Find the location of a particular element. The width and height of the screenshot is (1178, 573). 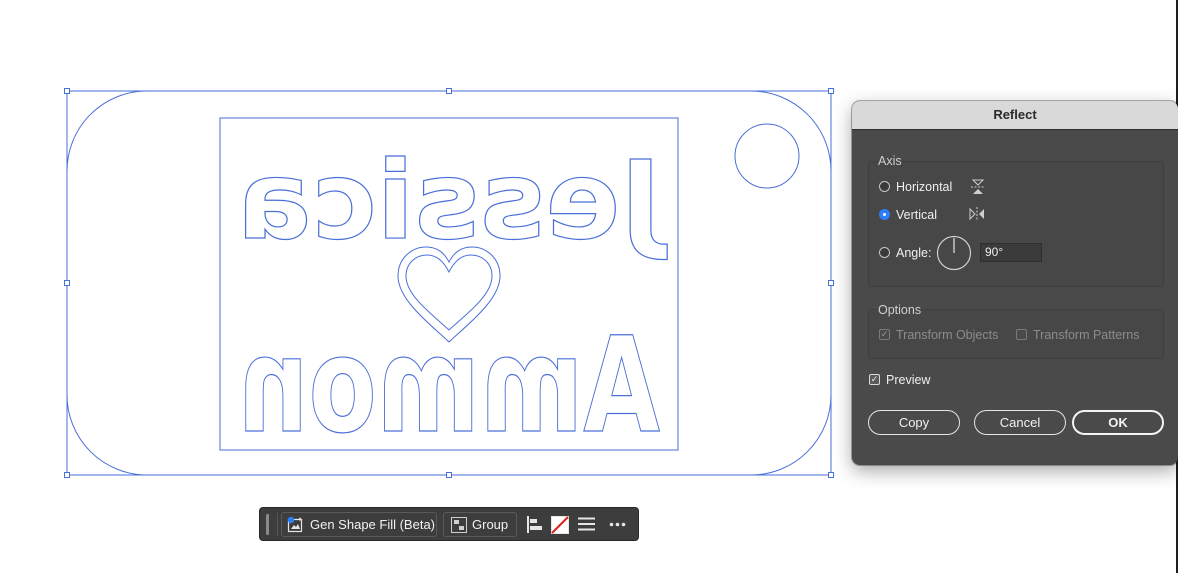

resize-handle-right is located at coordinates (831, 283).